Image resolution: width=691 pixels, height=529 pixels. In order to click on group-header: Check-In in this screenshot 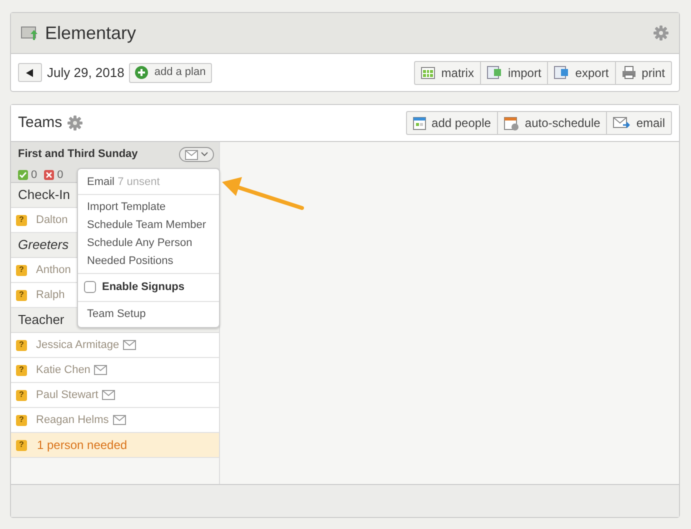, I will do `click(44, 195)`.